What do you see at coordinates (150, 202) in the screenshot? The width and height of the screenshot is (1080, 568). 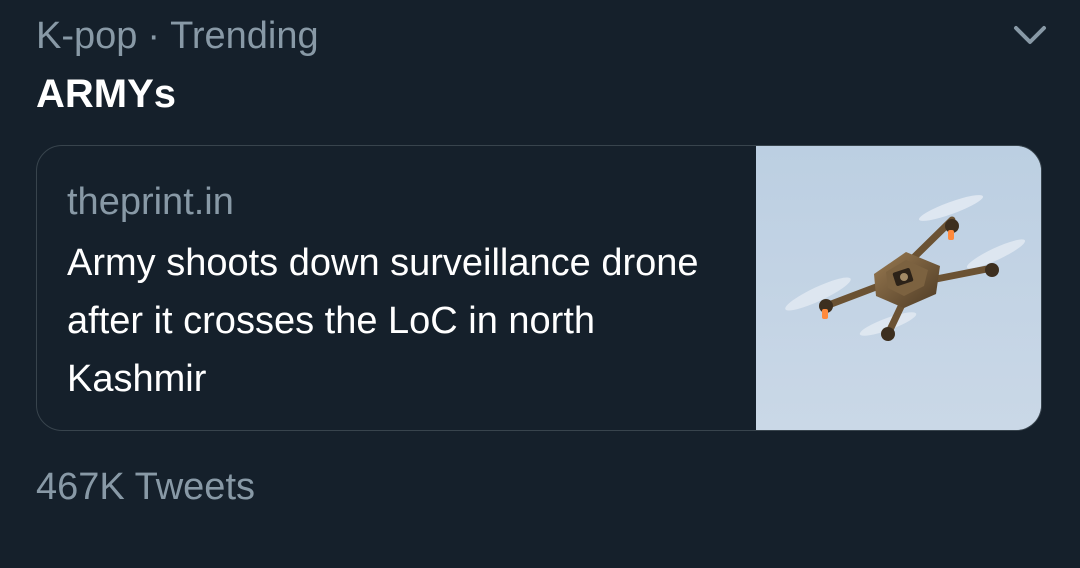 I see `link-domain: theprint.in` at bounding box center [150, 202].